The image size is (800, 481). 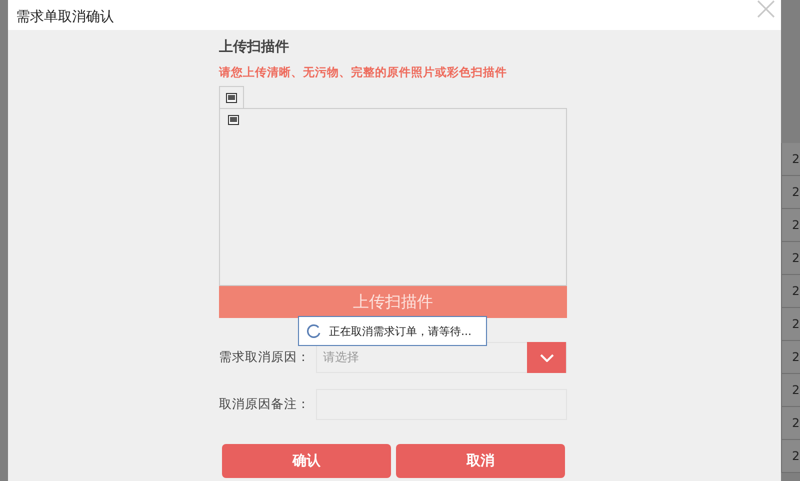 I want to click on action-button: 确认, so click(x=306, y=461).